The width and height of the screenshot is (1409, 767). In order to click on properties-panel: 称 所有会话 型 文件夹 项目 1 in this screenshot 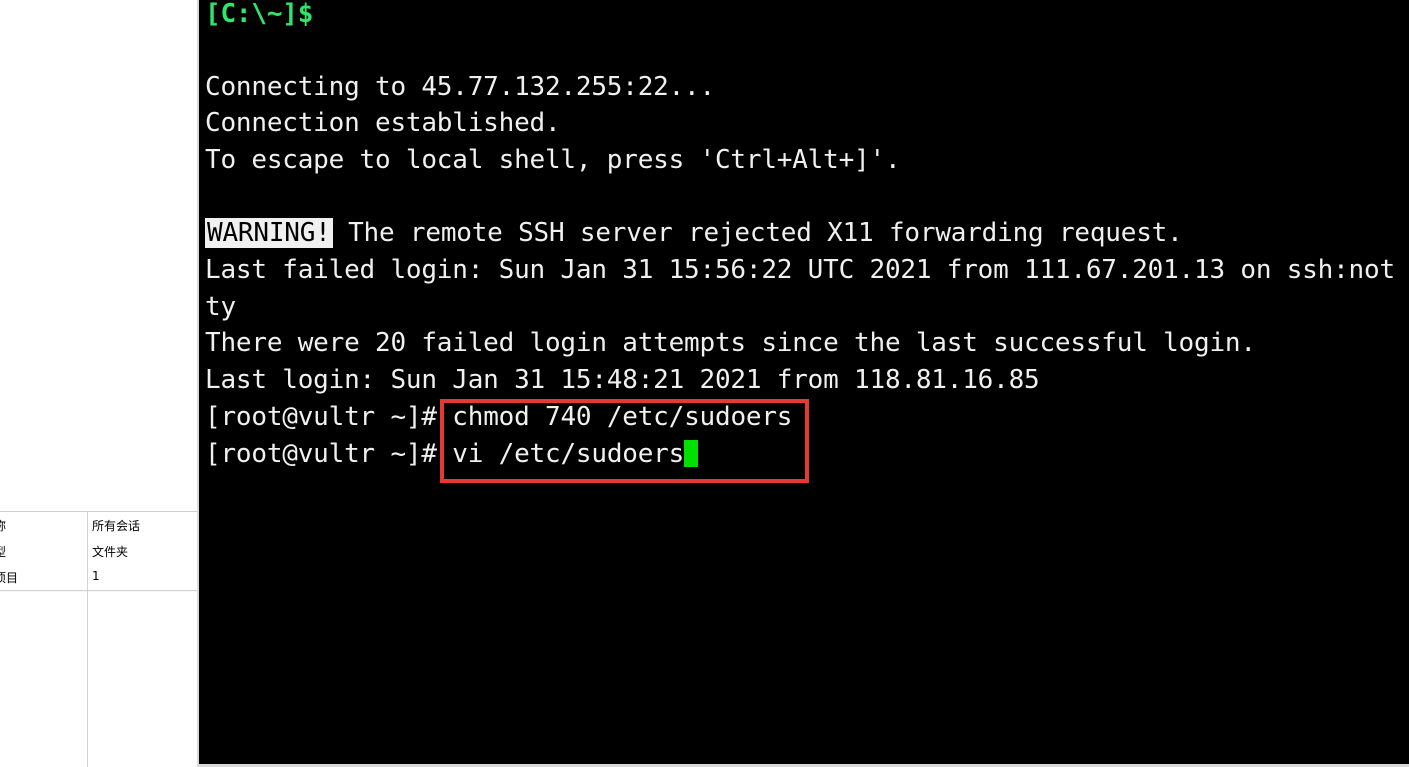, I will do `click(98, 639)`.